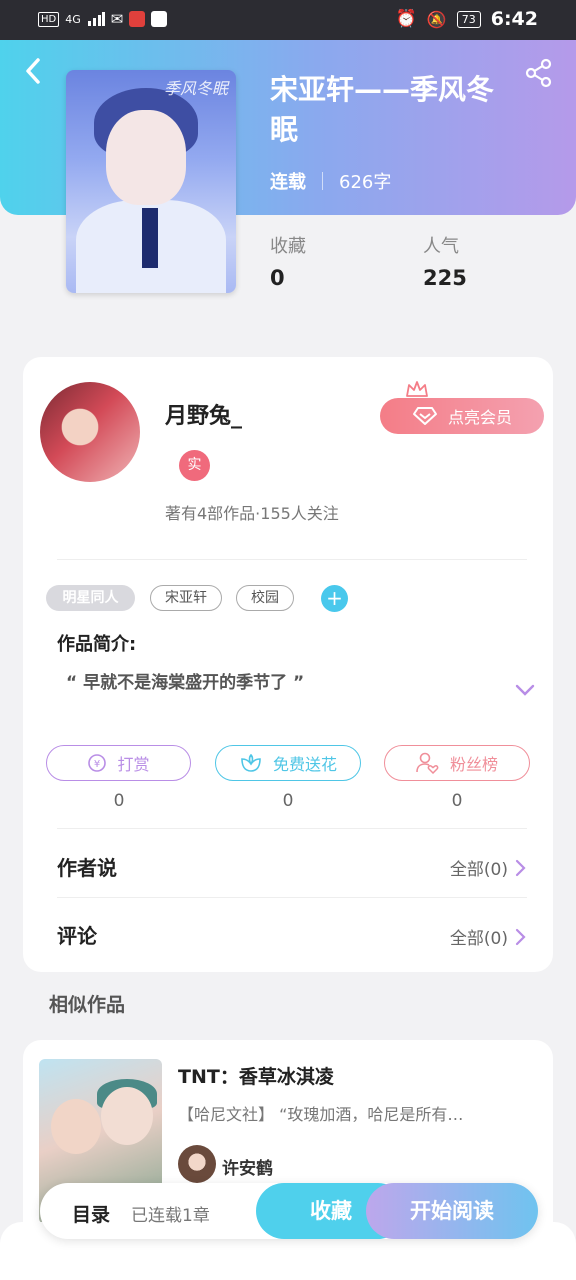 This screenshot has width=576, height=1280. Describe the element at coordinates (478, 870) in the screenshot. I see `author-says-count: 全部(0)` at that location.